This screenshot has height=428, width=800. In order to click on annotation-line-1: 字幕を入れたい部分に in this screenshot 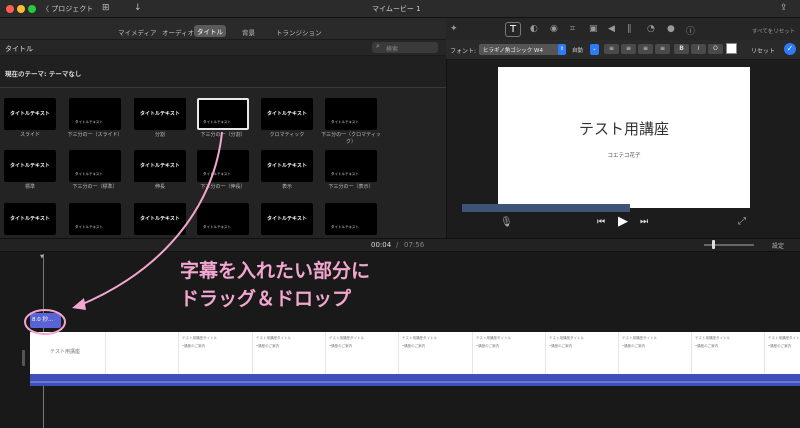, I will do `click(275, 271)`.